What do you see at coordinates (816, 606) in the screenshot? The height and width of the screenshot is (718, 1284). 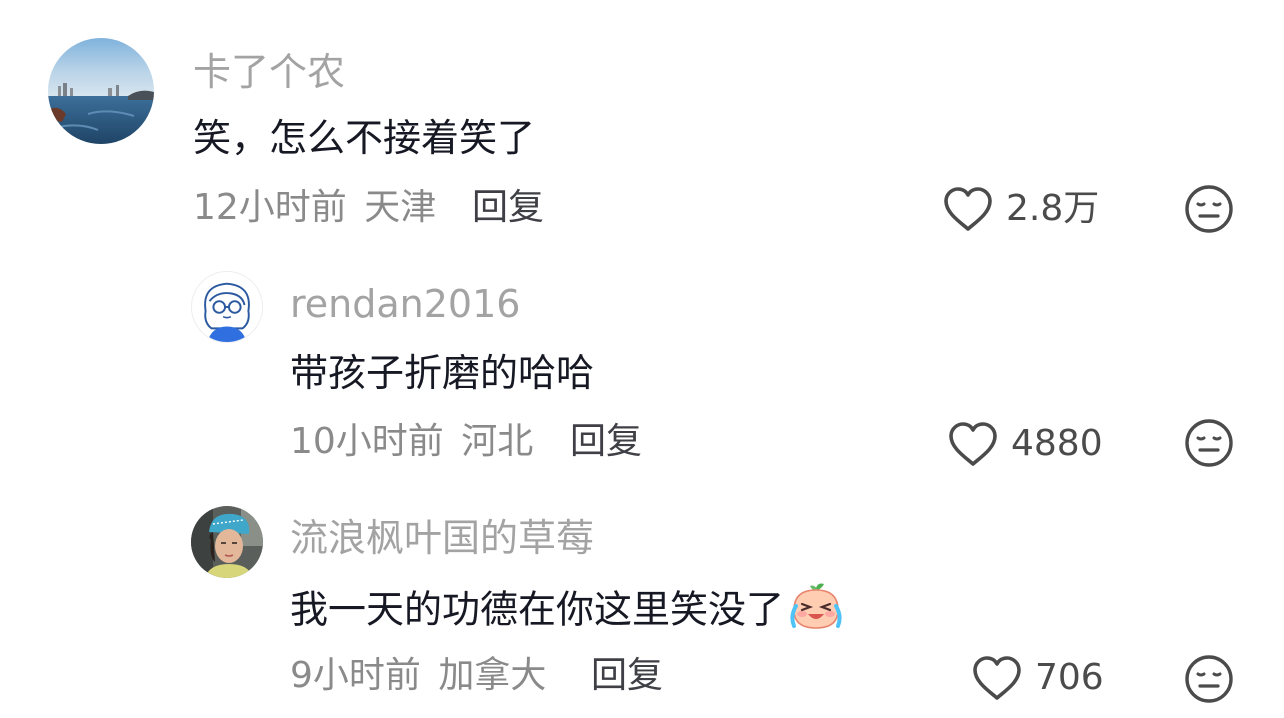 I see `peach-emoji-icon` at bounding box center [816, 606].